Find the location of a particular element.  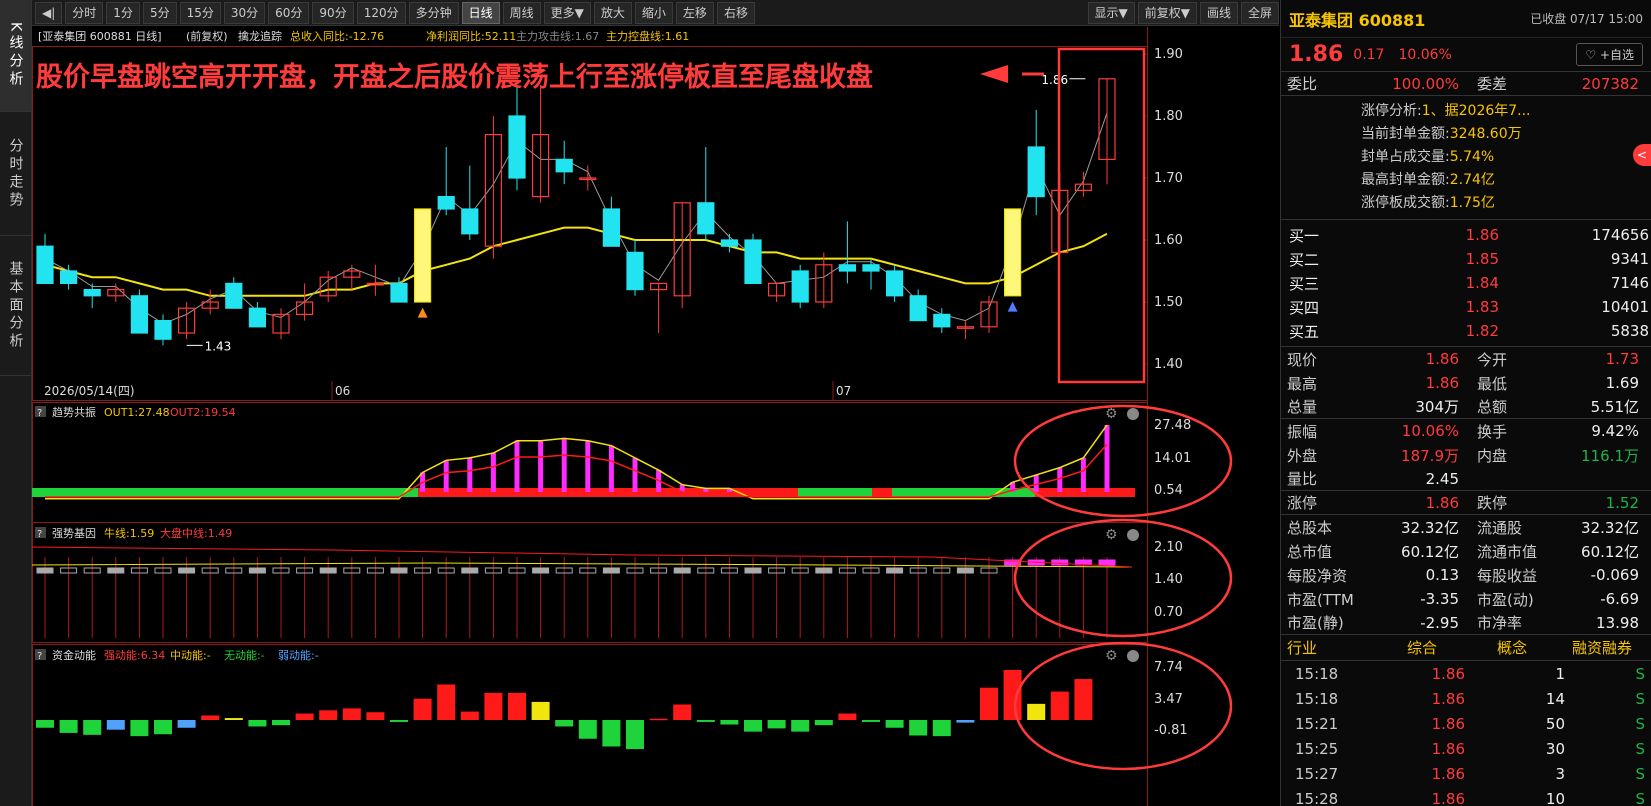

stat-row: 现价 1.86 今开 1.73 is located at coordinates (1466, 359).